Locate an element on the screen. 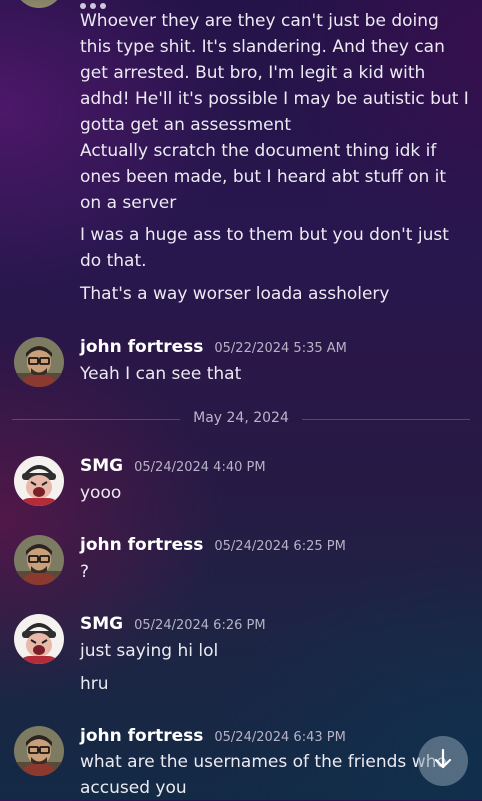 The image size is (482, 801). message-header: SMG 05/24/2024 4:40 PM is located at coordinates (173, 466).